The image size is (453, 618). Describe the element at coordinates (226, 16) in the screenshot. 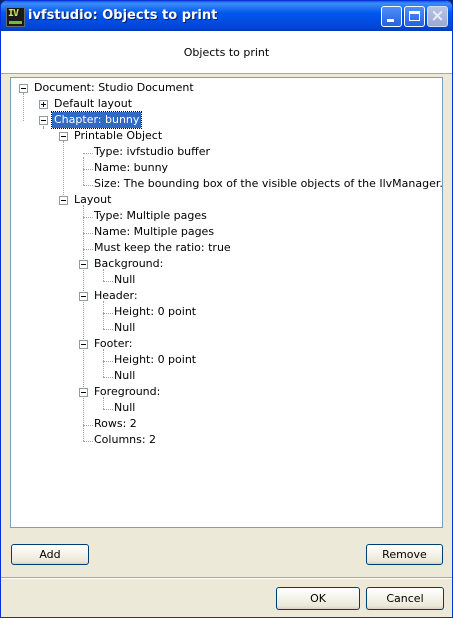

I see `title-bar: IV ivfstudio: Objects to print ×` at that location.